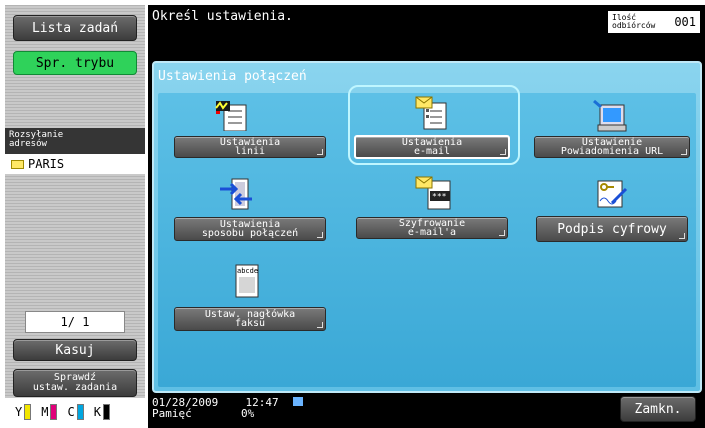 The width and height of the screenshot is (705, 428). Describe the element at coordinates (231, 116) in the screenshot. I see `line-settings-icon` at that location.